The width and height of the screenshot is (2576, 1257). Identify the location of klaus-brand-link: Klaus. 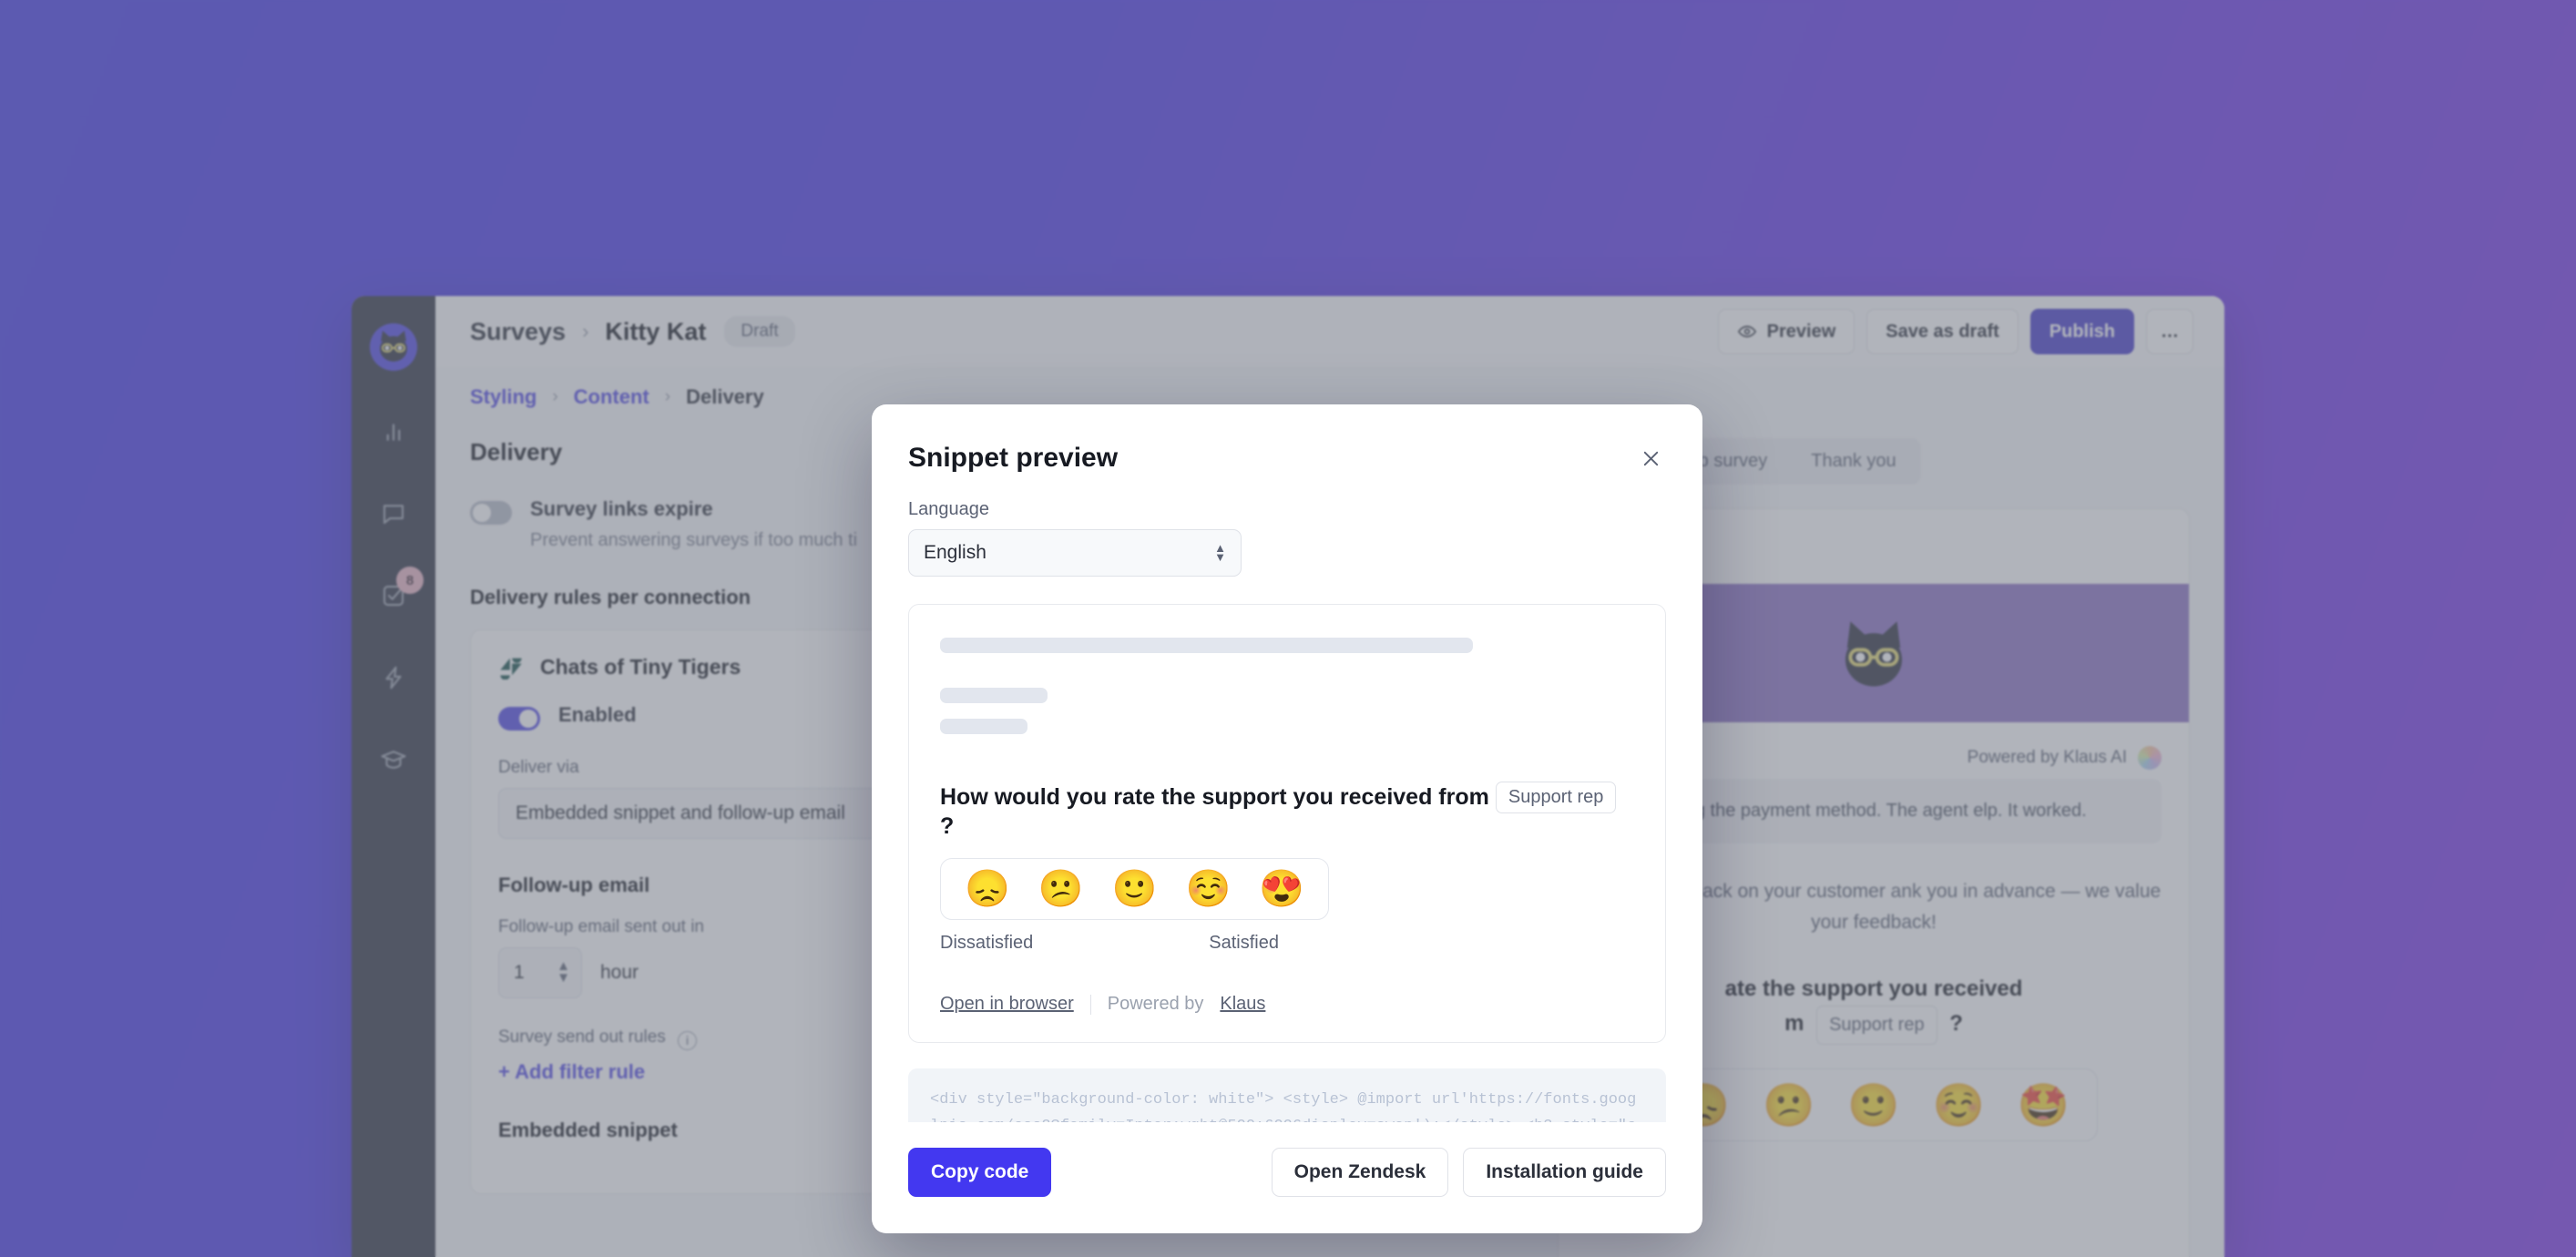
(1242, 1004).